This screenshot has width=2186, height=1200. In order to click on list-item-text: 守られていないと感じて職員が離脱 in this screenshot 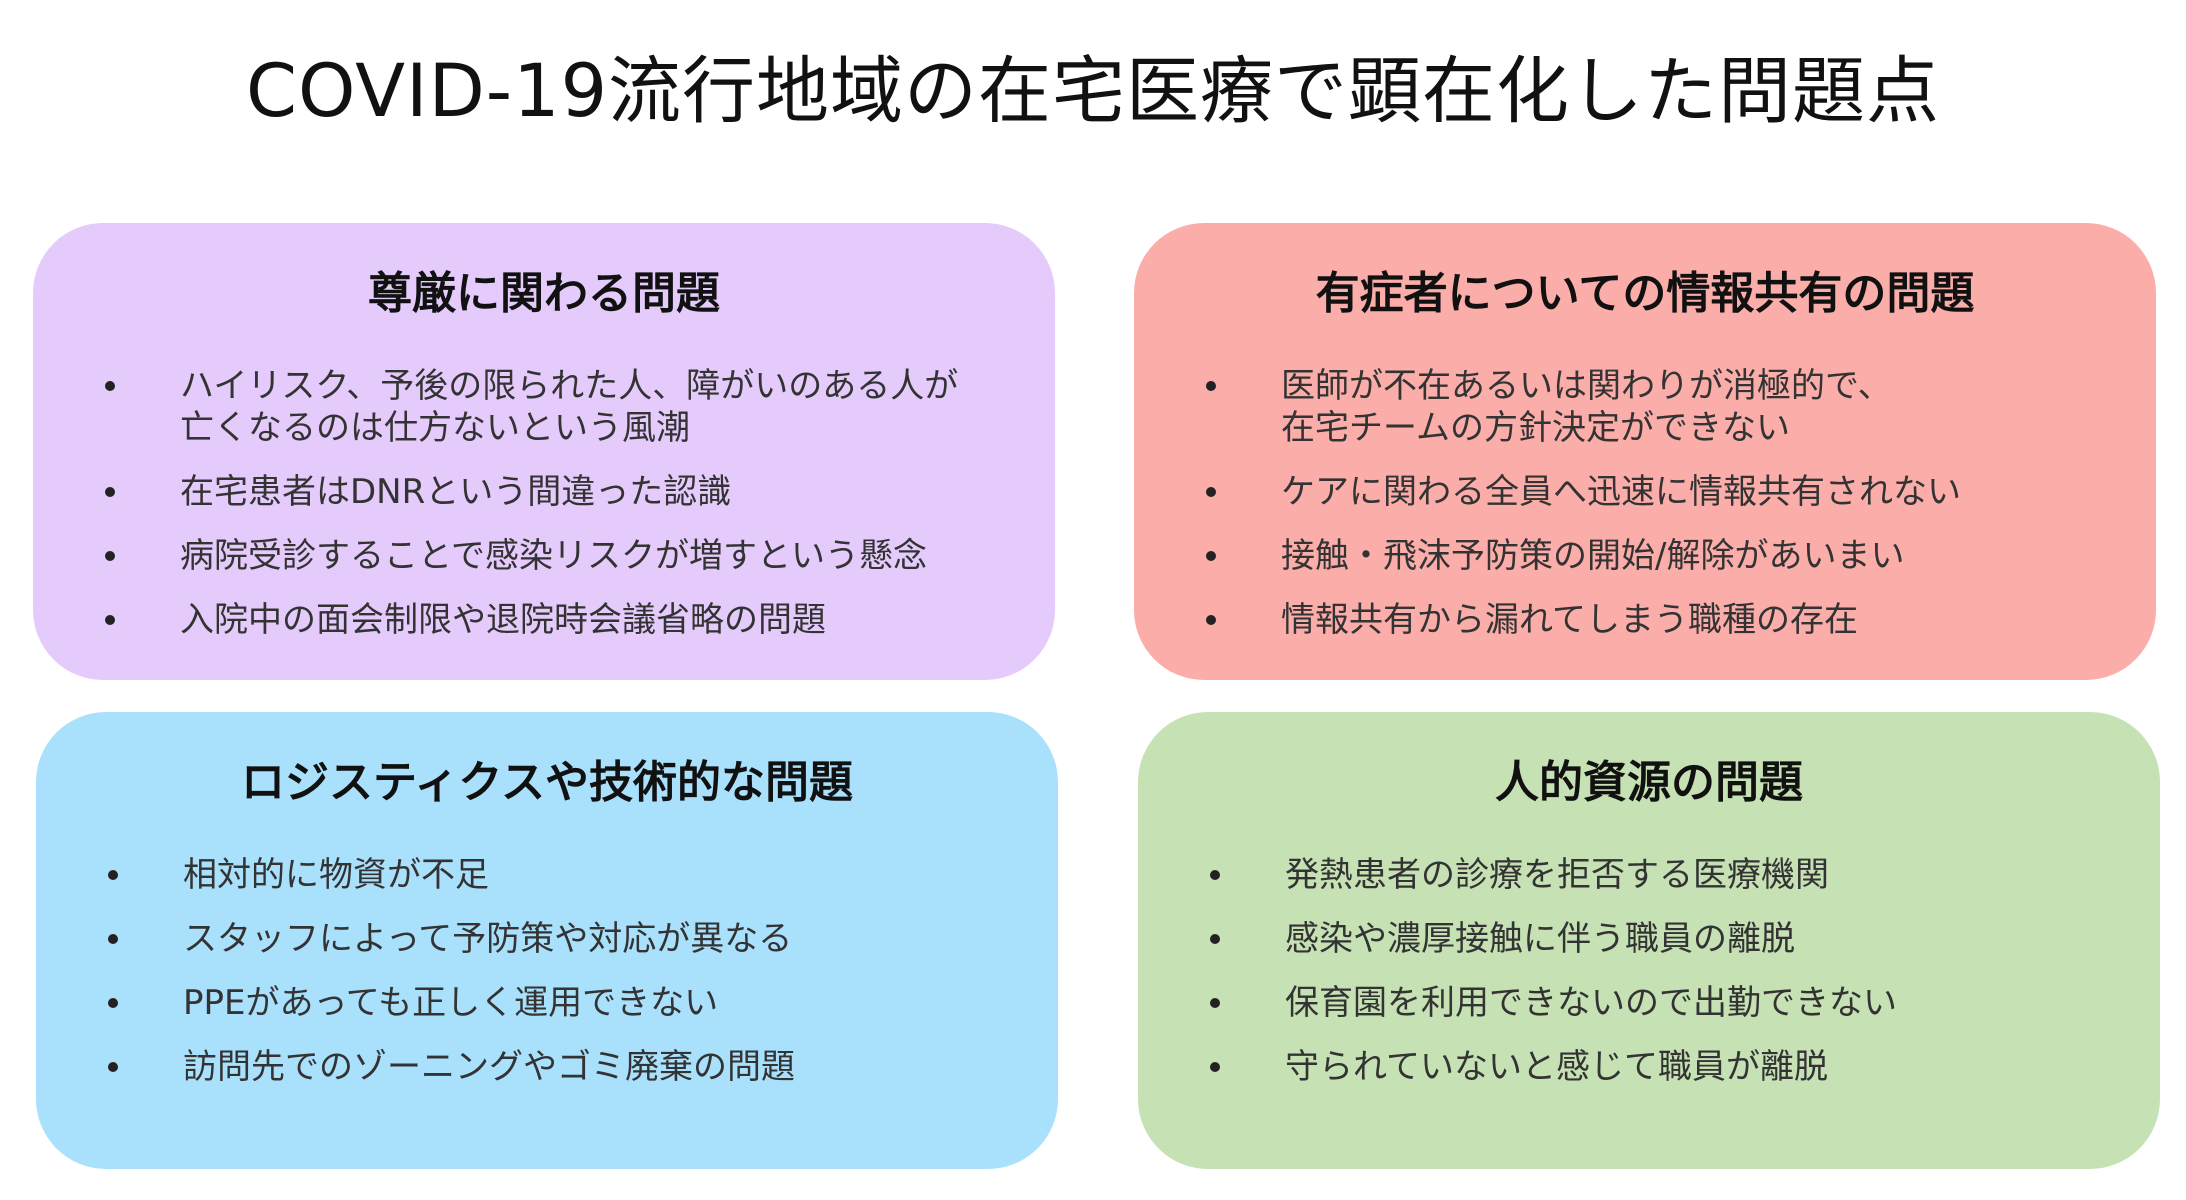, I will do `click(1556, 1067)`.